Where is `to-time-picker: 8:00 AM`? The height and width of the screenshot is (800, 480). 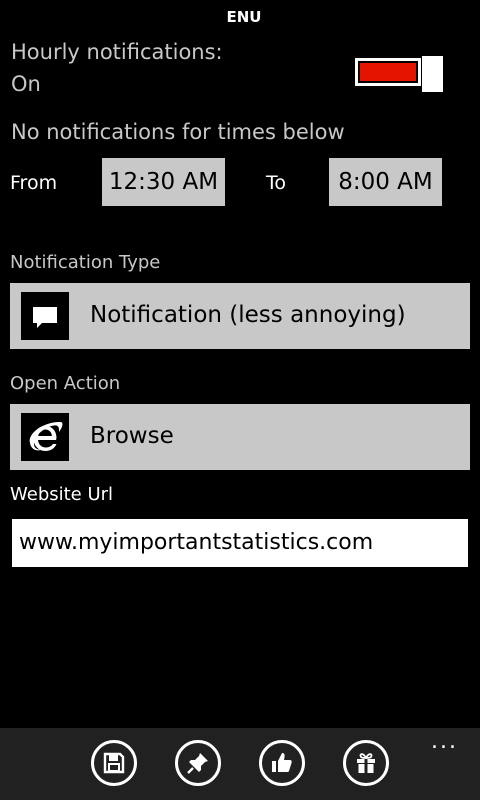 to-time-picker: 8:00 AM is located at coordinates (385, 182).